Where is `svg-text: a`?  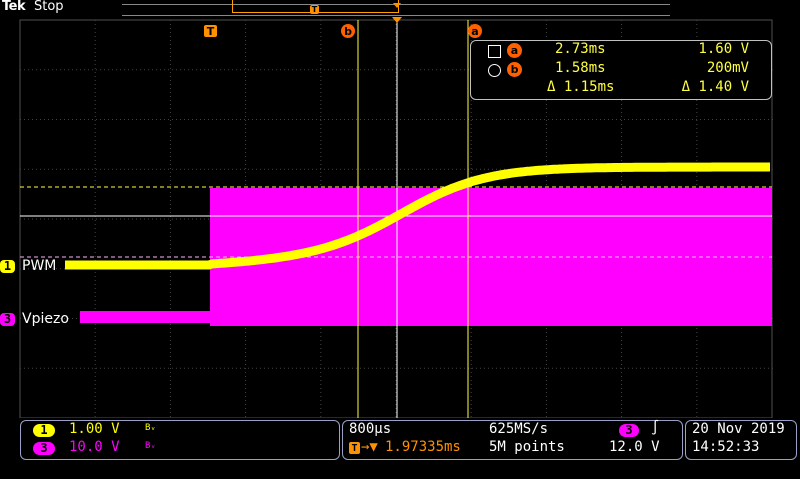
svg-text: a is located at coordinates (474, 31).